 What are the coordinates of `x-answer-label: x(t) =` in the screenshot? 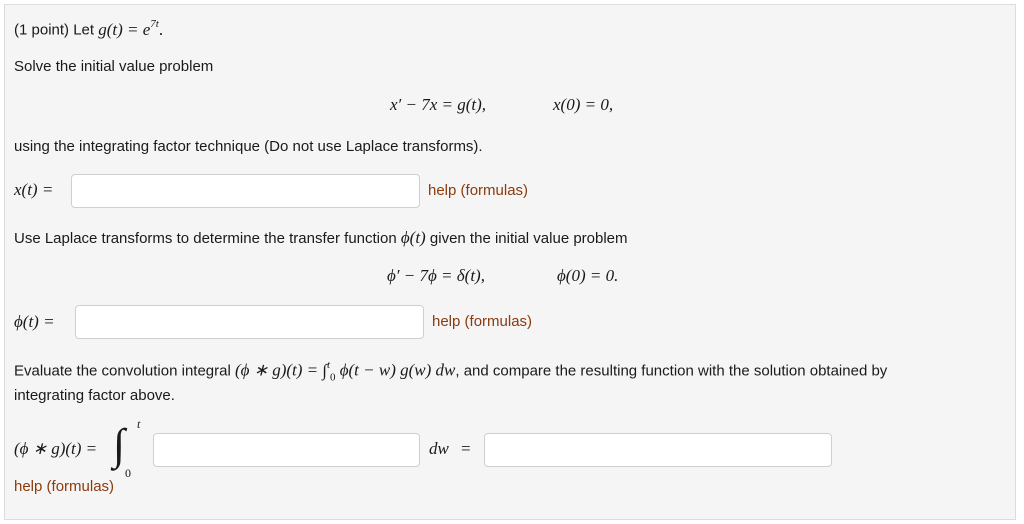 It's located at (34, 189).